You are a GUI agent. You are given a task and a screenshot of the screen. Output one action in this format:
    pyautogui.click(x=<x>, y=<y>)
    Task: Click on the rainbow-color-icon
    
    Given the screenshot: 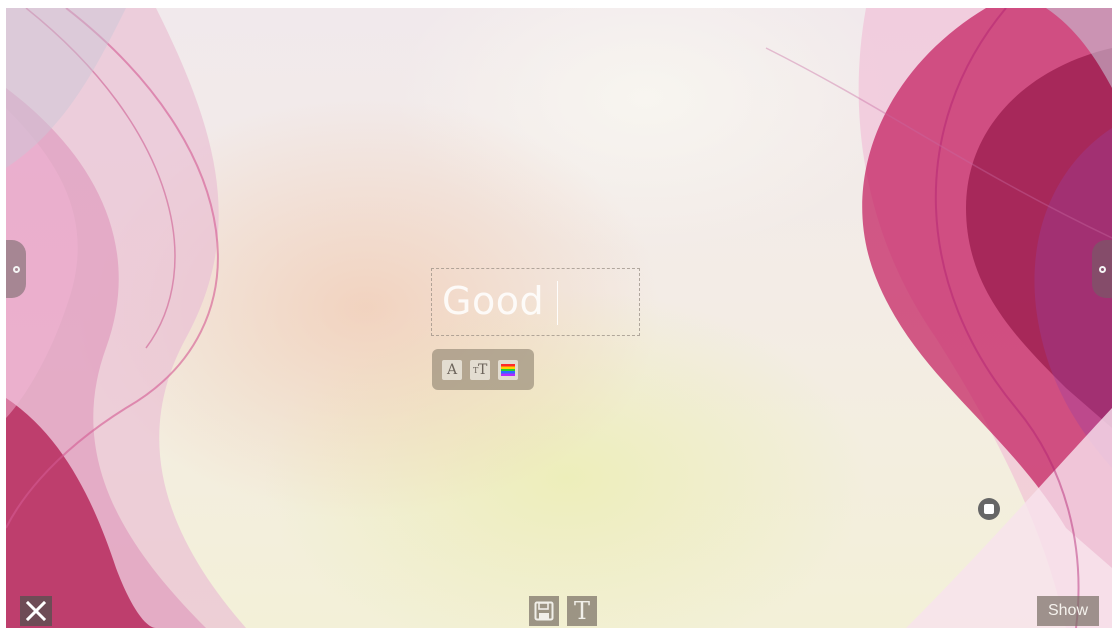 What is the action you would take?
    pyautogui.click(x=508, y=369)
    